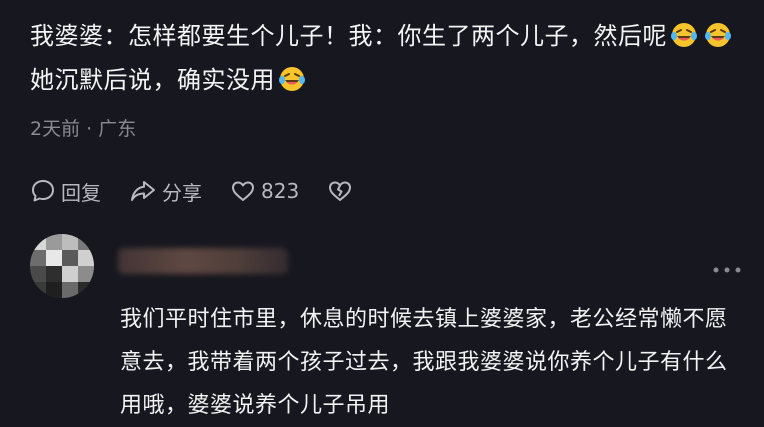 This screenshot has height=427, width=764. I want to click on dislike-button, so click(342, 191).